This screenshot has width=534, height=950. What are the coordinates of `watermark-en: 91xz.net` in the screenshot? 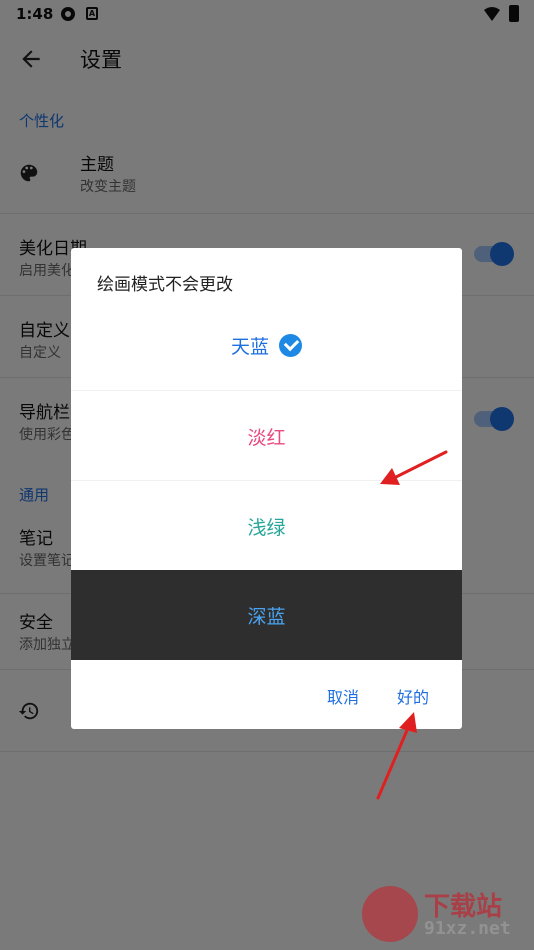 It's located at (467, 928).